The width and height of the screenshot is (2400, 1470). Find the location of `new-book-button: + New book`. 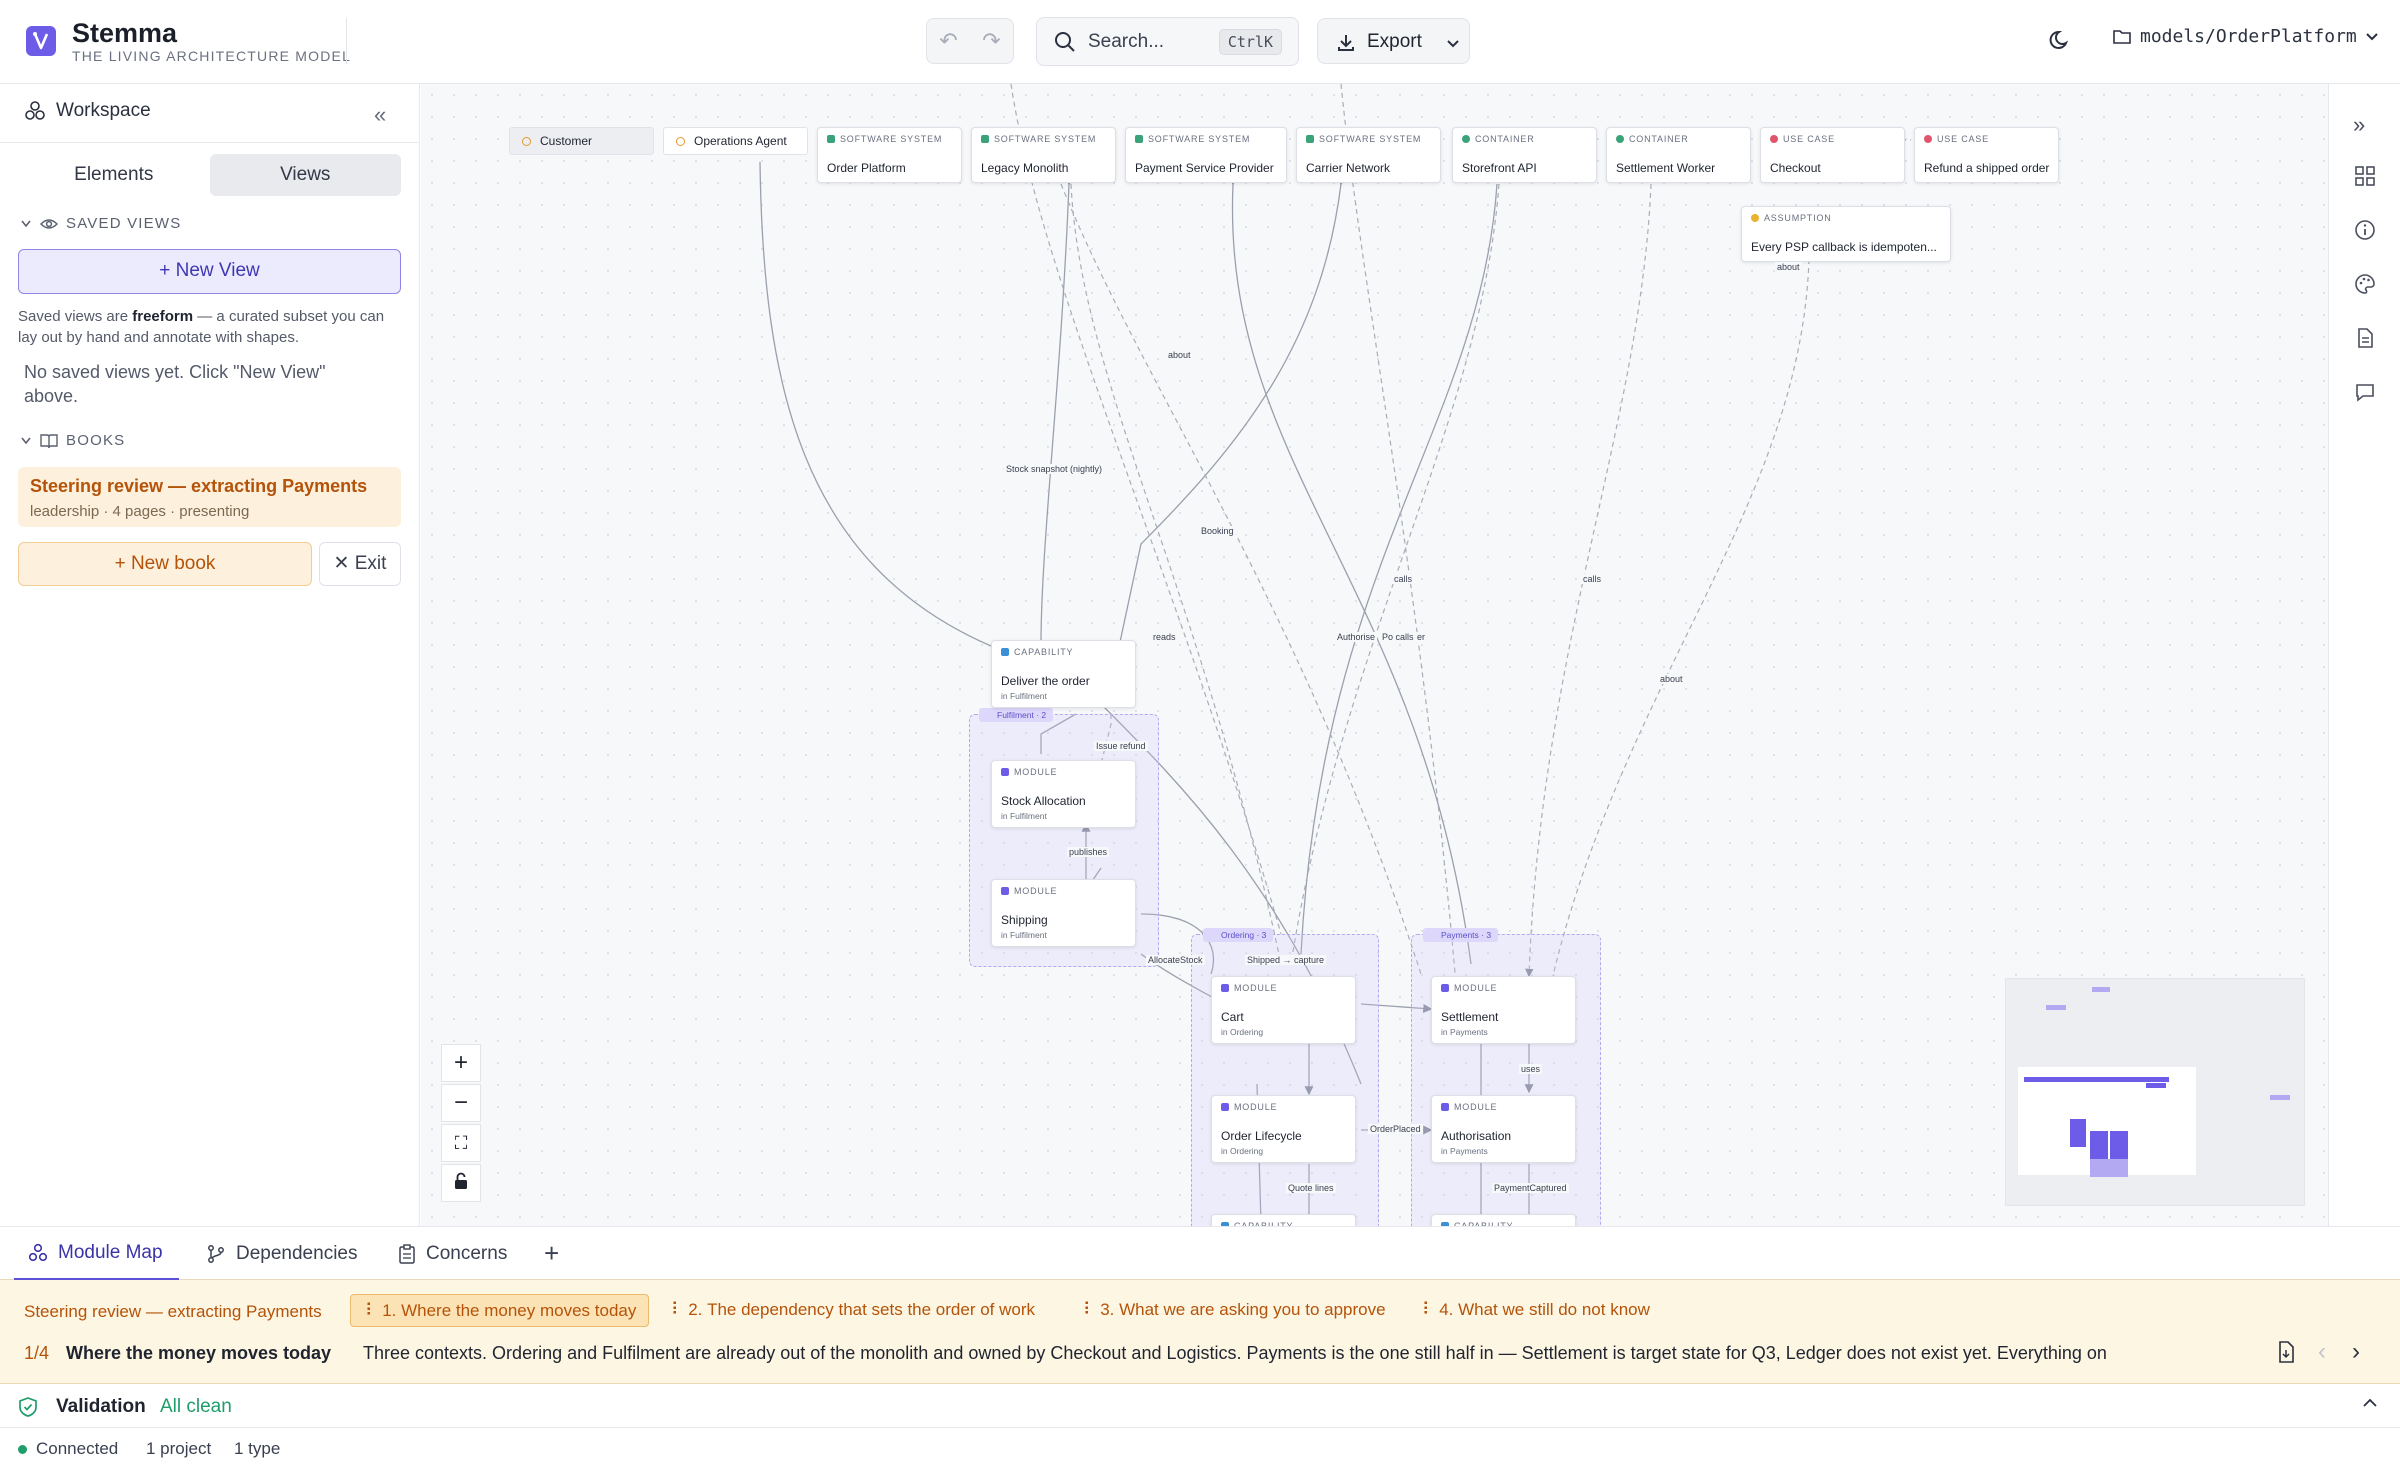

new-book-button: + New book is located at coordinates (165, 564).